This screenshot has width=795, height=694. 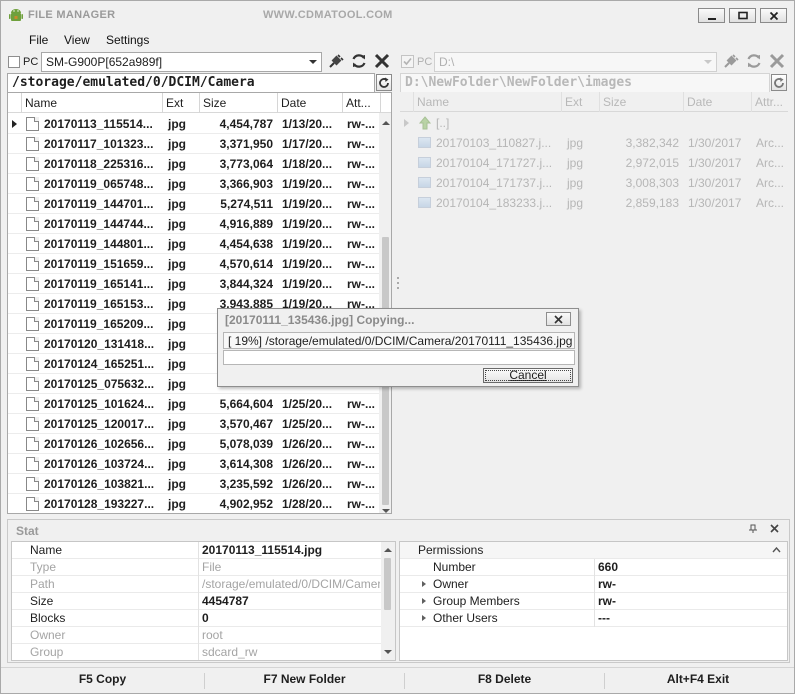 I want to click on drive-select: D:\, so click(x=575, y=62).